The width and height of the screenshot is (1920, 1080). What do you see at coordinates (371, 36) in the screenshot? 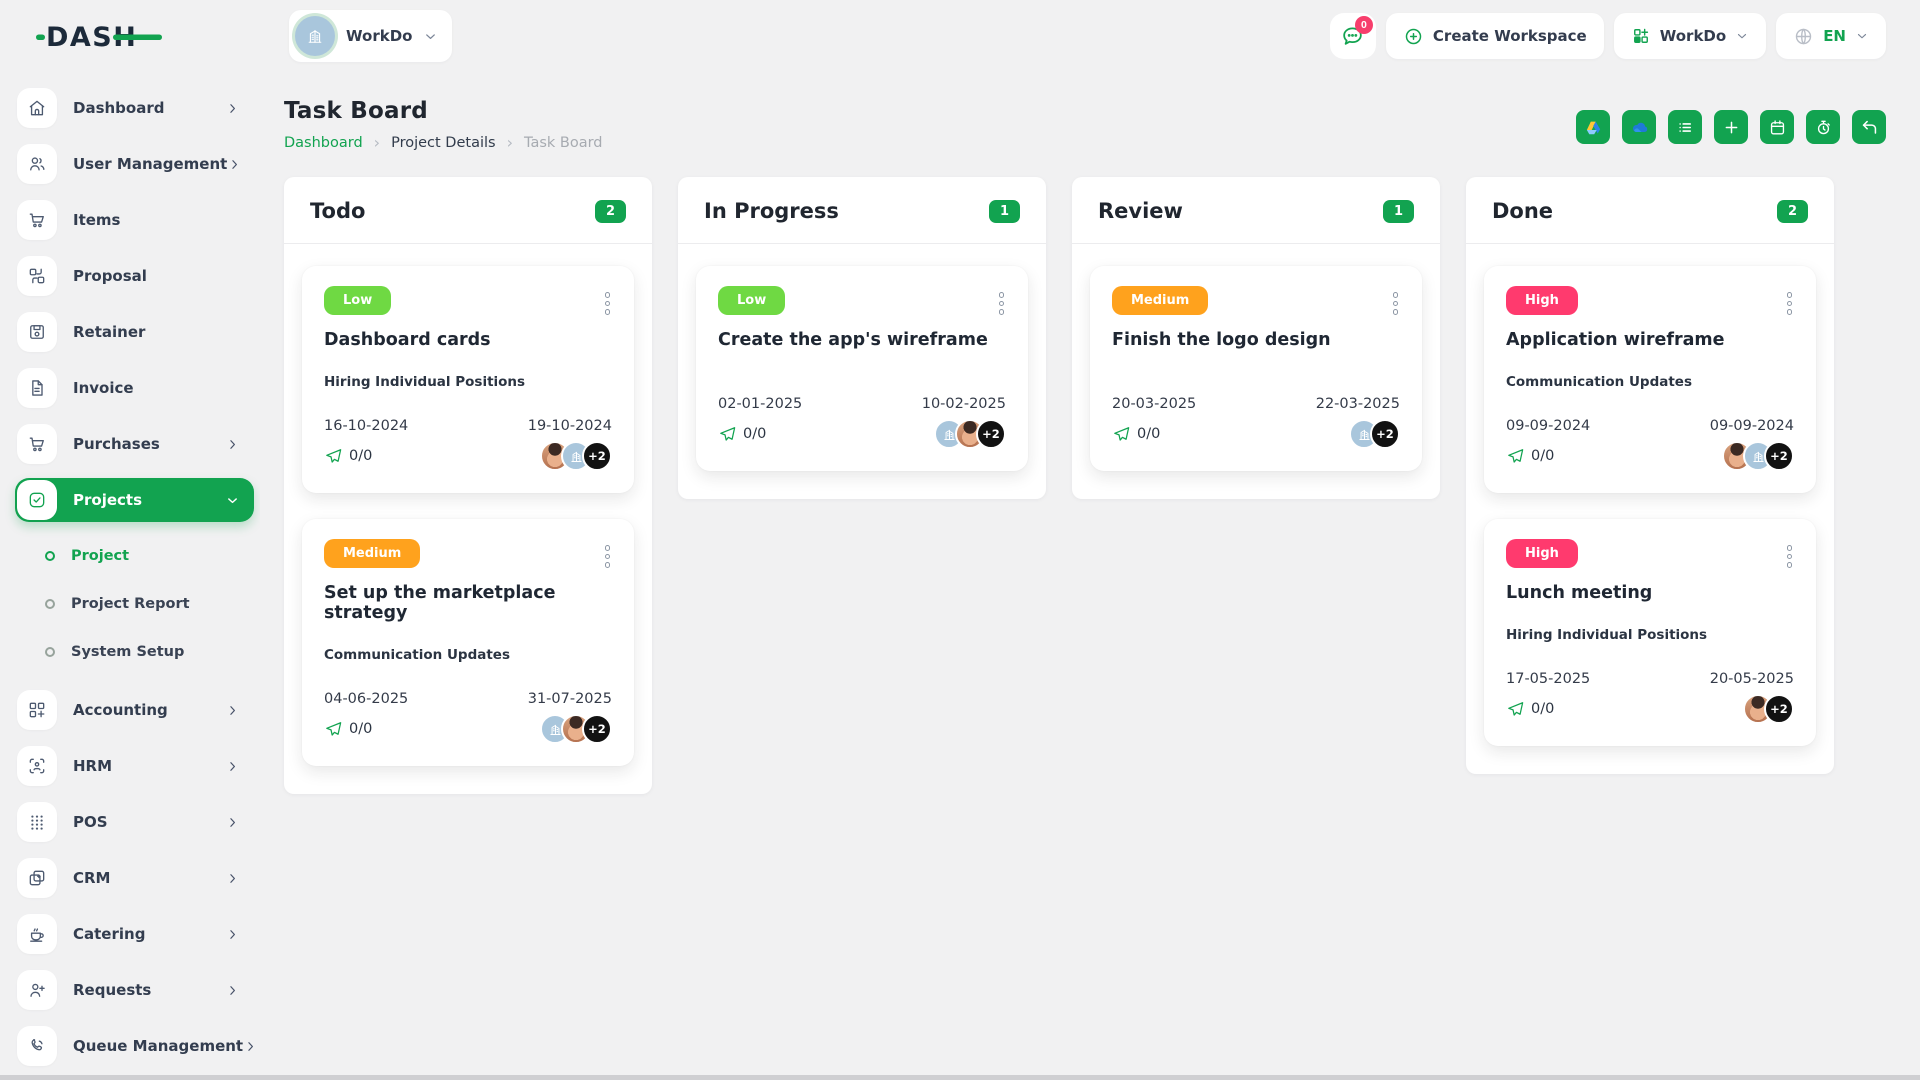
I see `workspace-switcher: WorkDo` at bounding box center [371, 36].